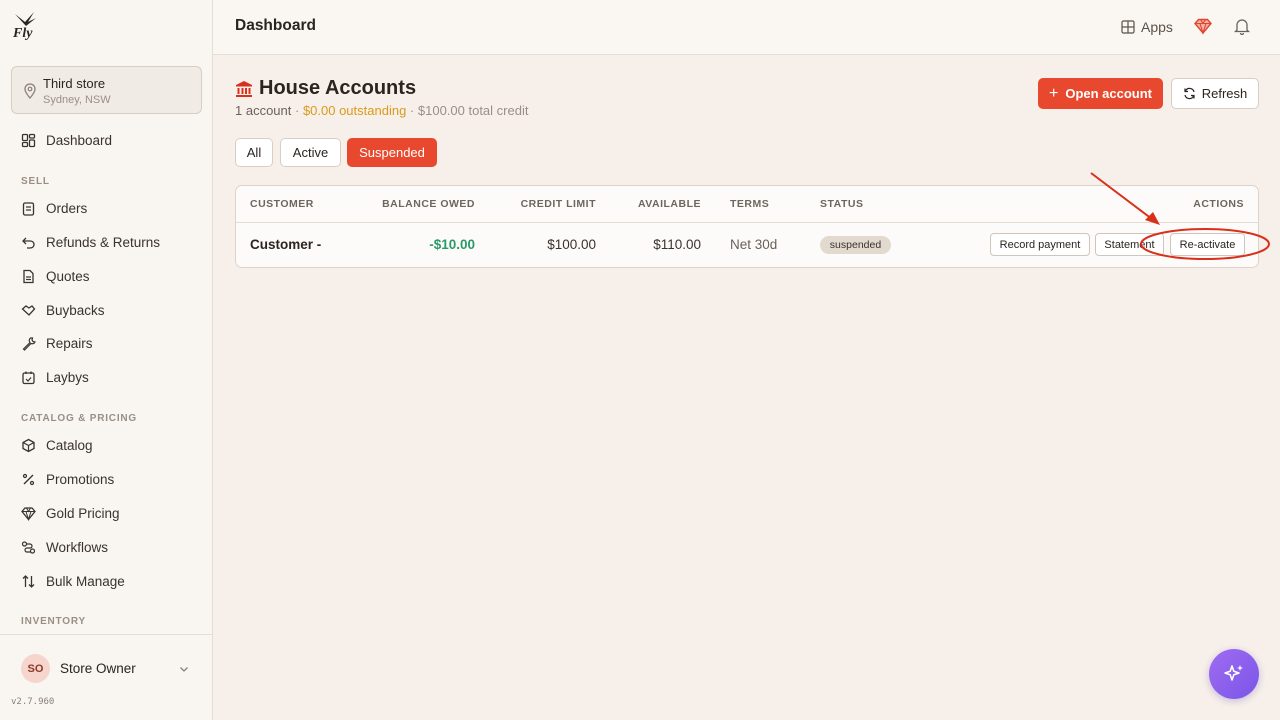  Describe the element at coordinates (35, 668) in the screenshot. I see `avatar: SO` at that location.